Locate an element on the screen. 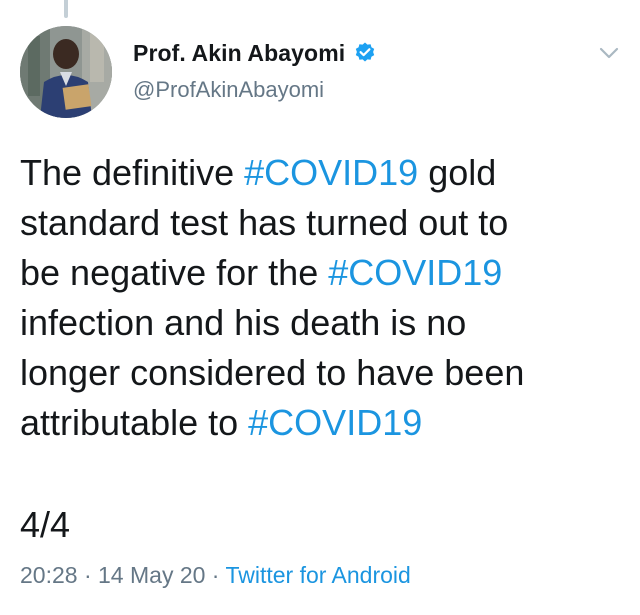 This screenshot has height=615, width=640. tweet-author: Prof. Akin Abayomi @ProfAkinAbayomi is located at coordinates (351, 70).